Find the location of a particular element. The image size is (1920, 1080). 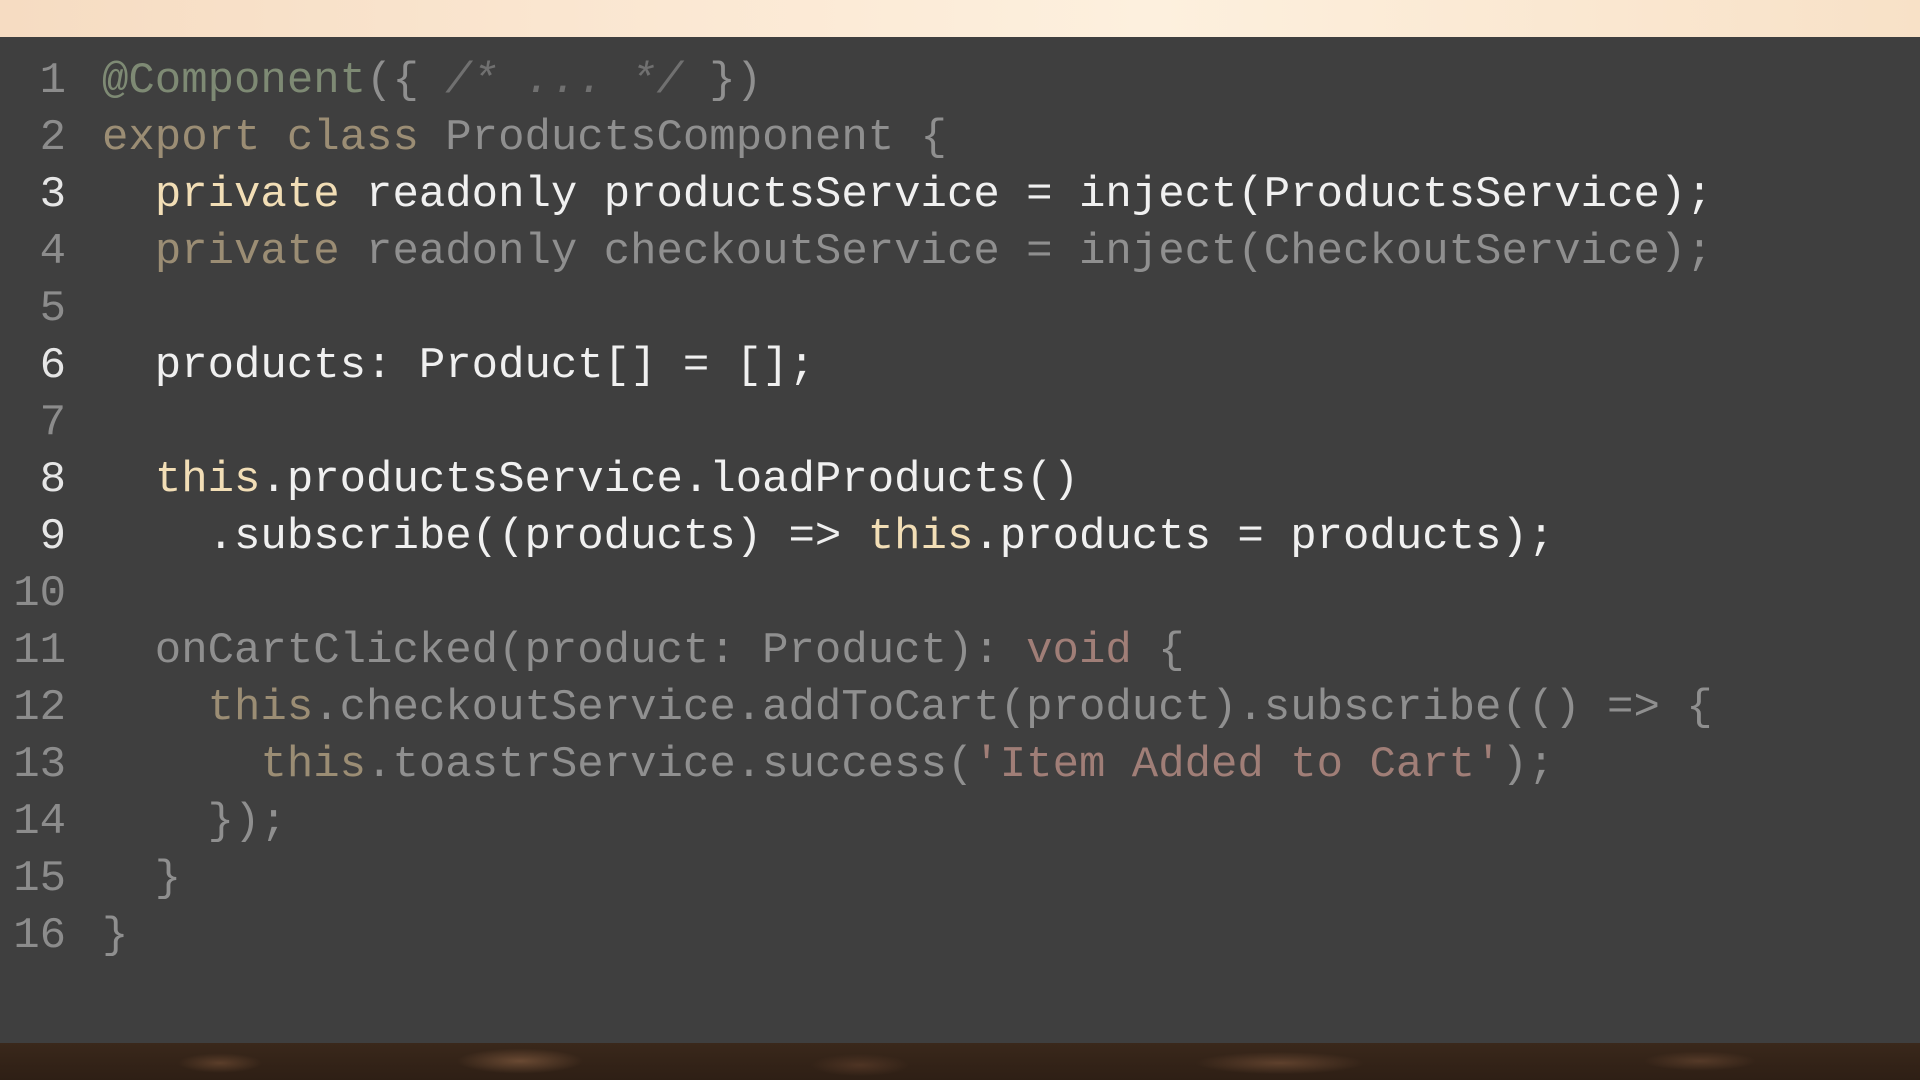

code-token: void is located at coordinates (1079, 651).